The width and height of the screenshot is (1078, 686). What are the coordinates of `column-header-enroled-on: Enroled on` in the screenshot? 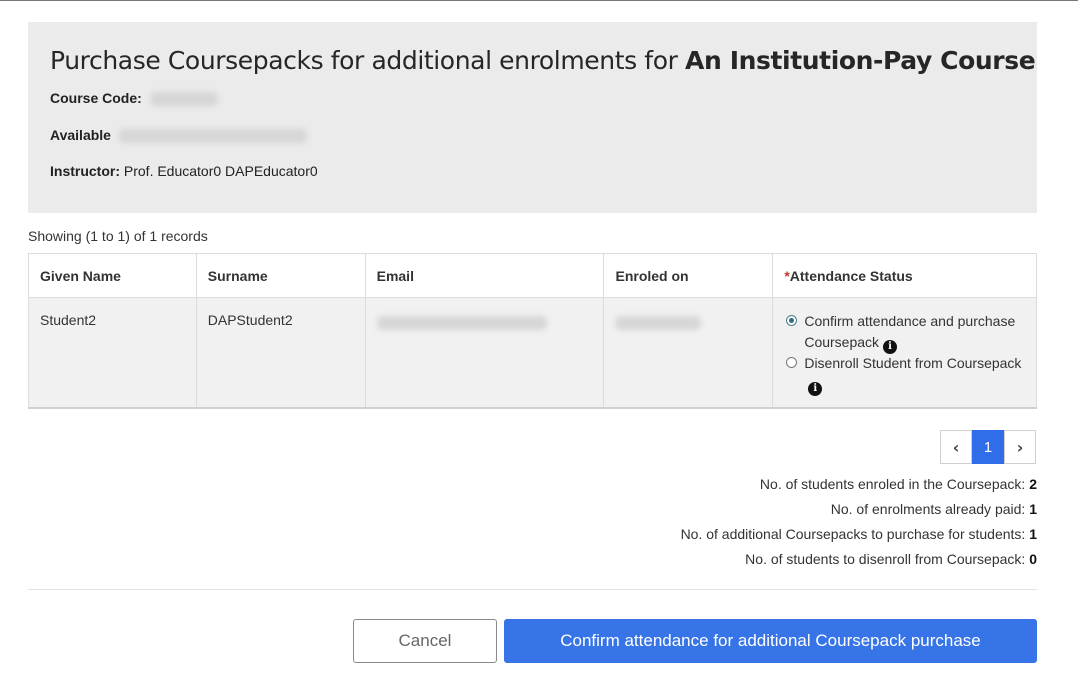 It's located at (688, 275).